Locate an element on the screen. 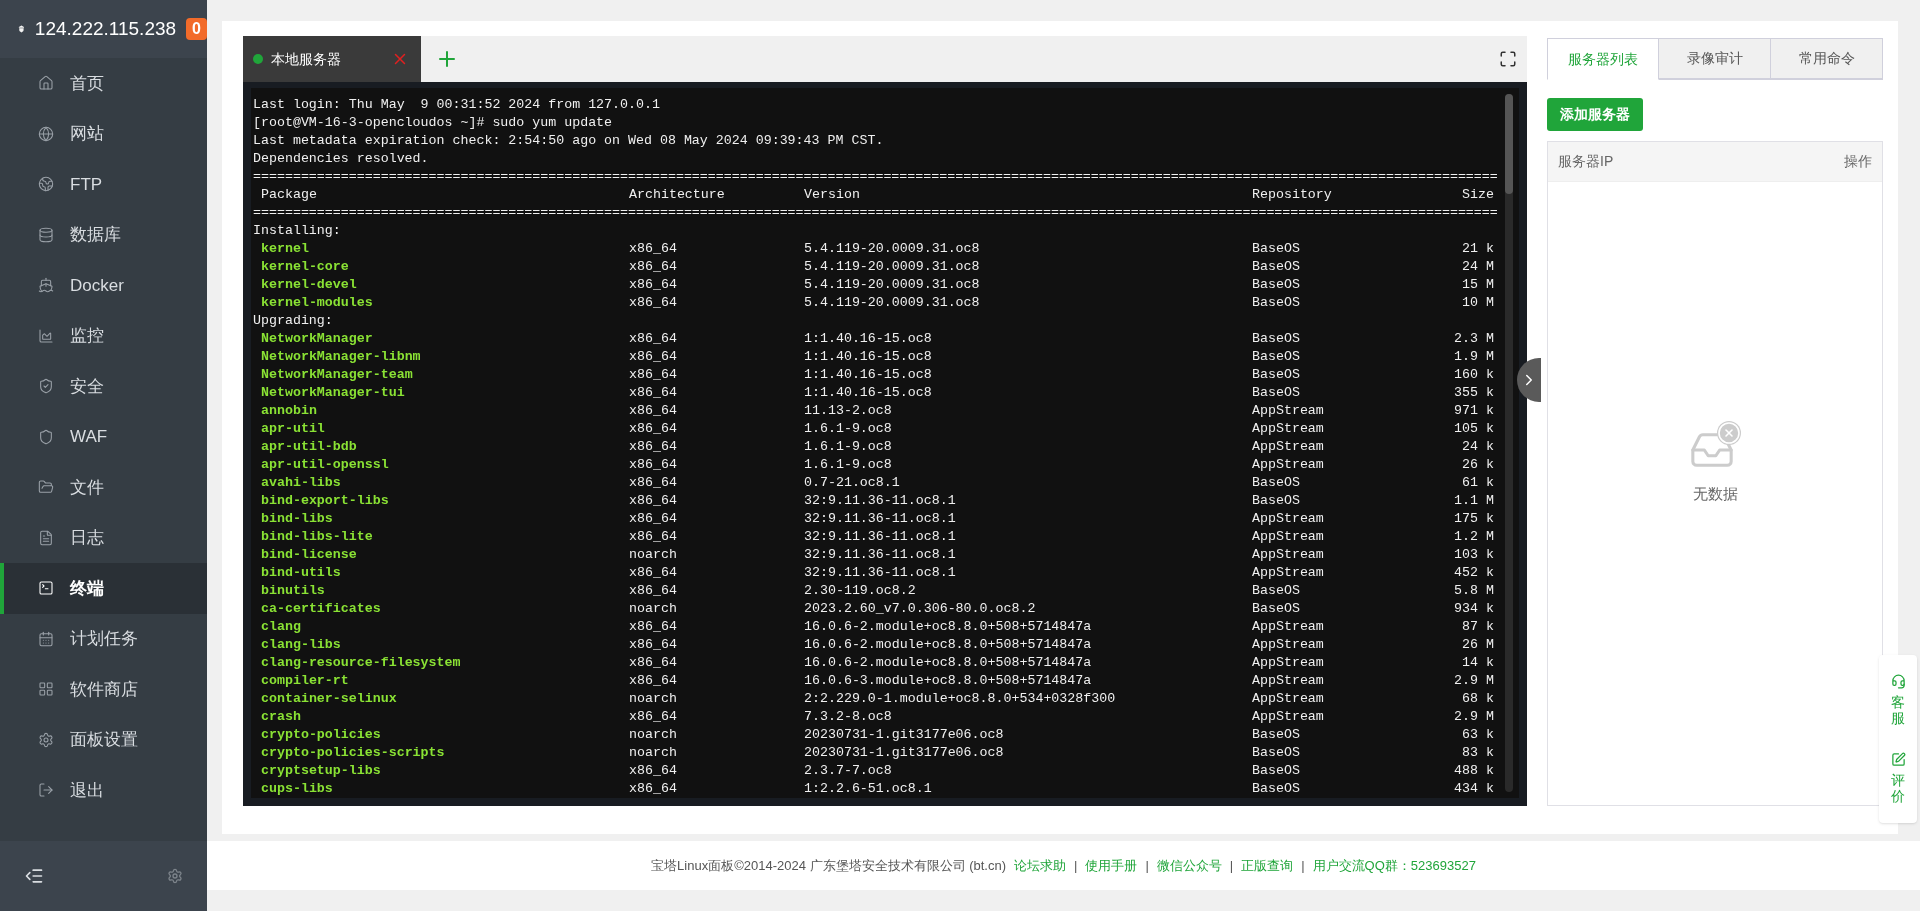  terminal-icon is located at coordinates (46, 588).